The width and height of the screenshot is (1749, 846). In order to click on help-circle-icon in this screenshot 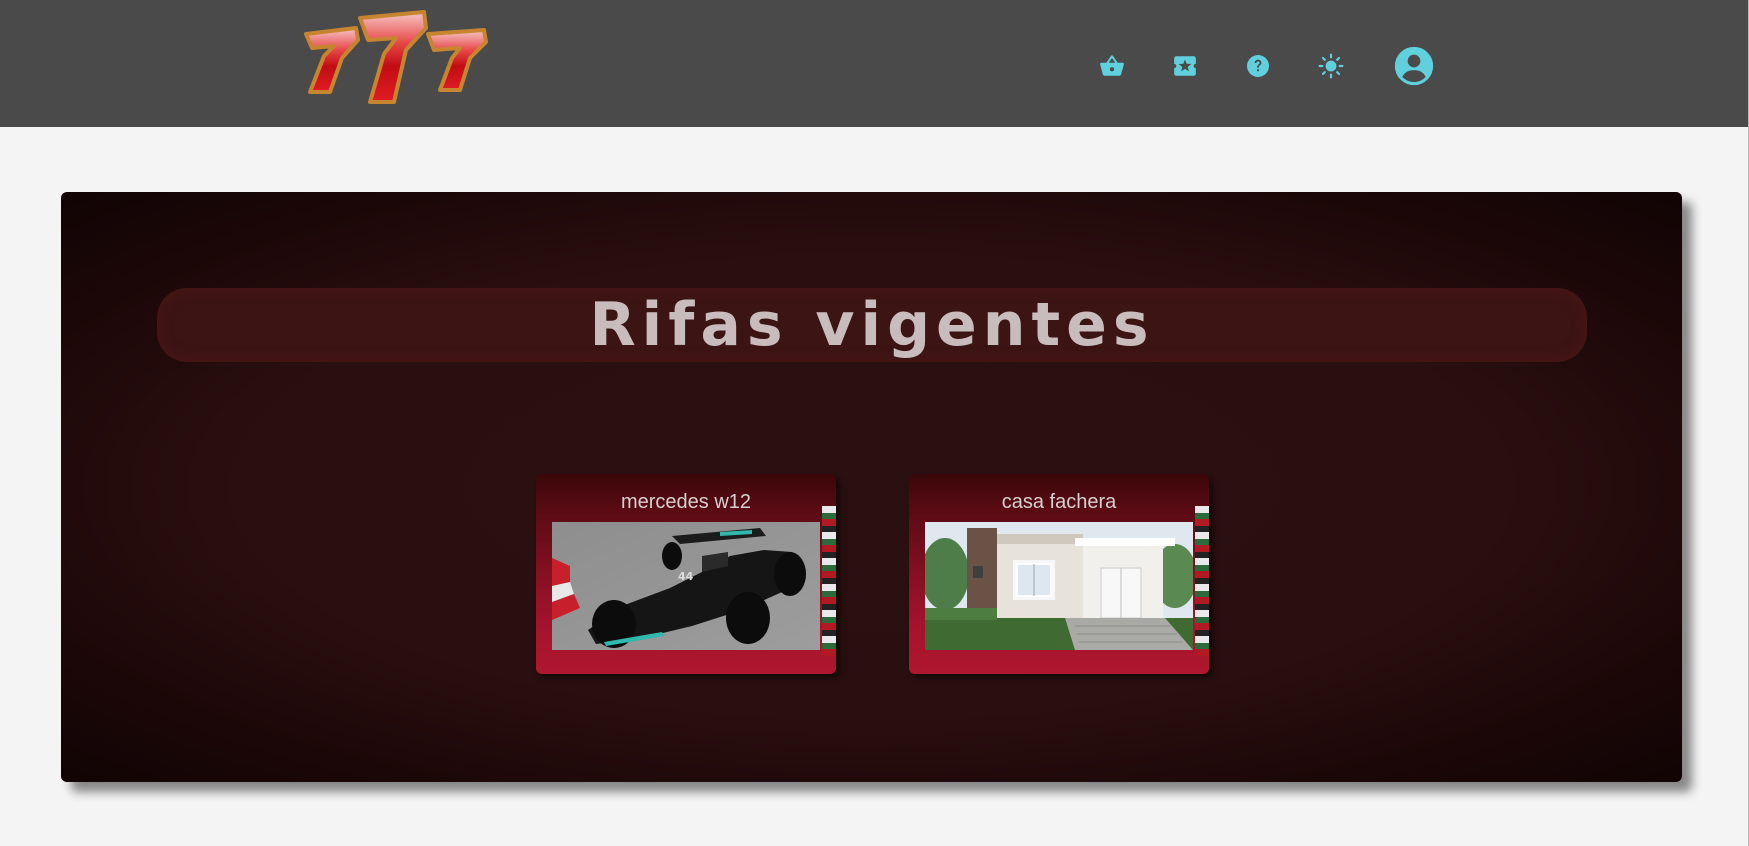, I will do `click(1258, 66)`.